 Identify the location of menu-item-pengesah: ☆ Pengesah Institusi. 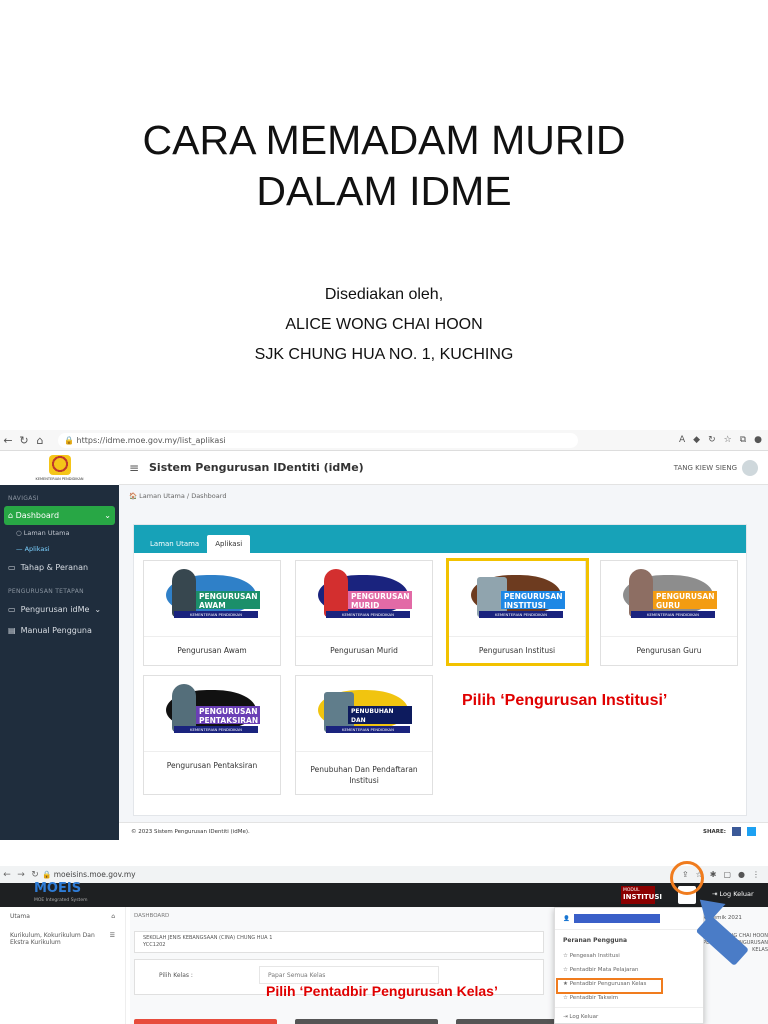
(629, 956).